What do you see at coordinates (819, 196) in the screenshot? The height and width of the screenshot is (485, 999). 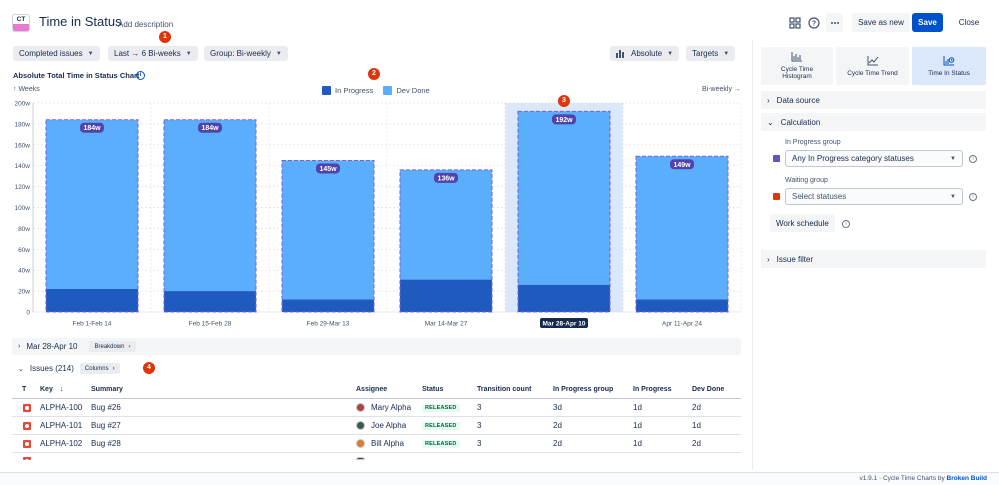 I see `waiting-group-placeholder: Select statuses` at bounding box center [819, 196].